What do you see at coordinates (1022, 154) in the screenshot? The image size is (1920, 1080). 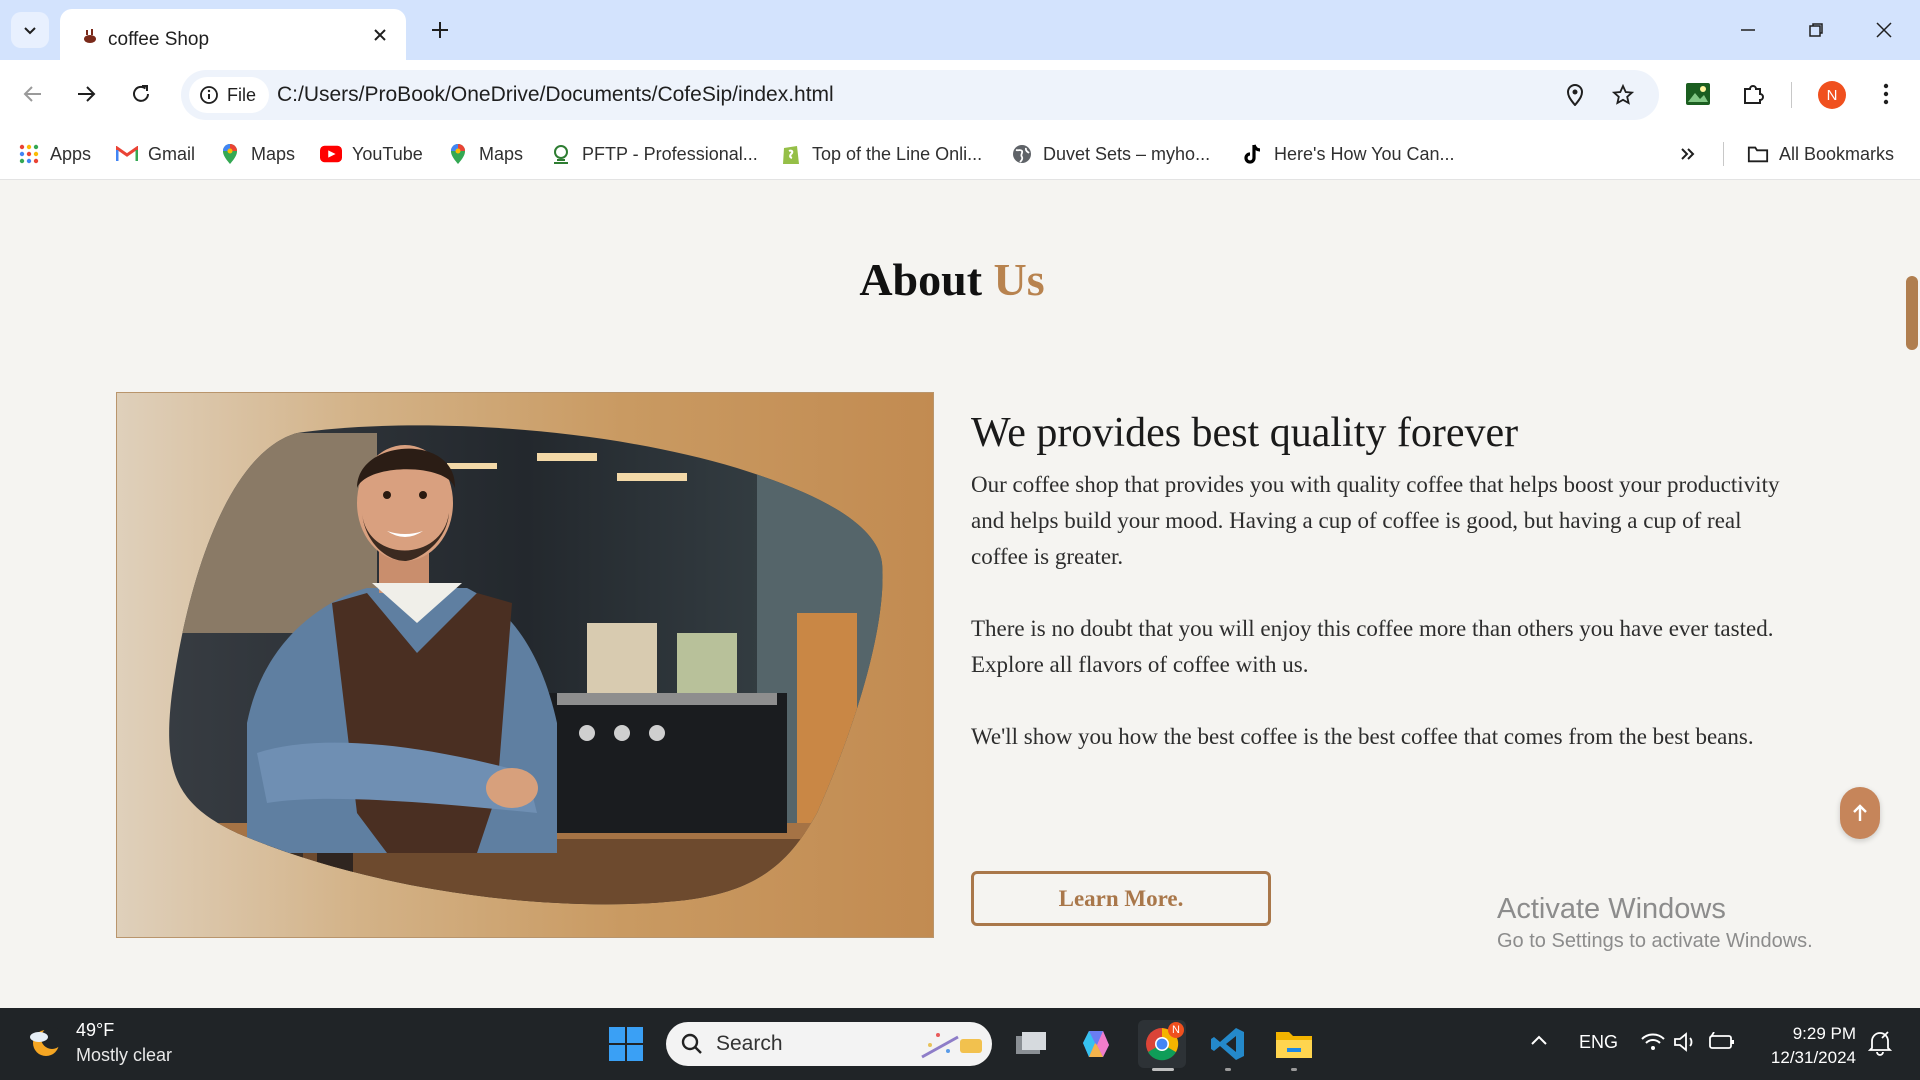 I see `globe-icon` at bounding box center [1022, 154].